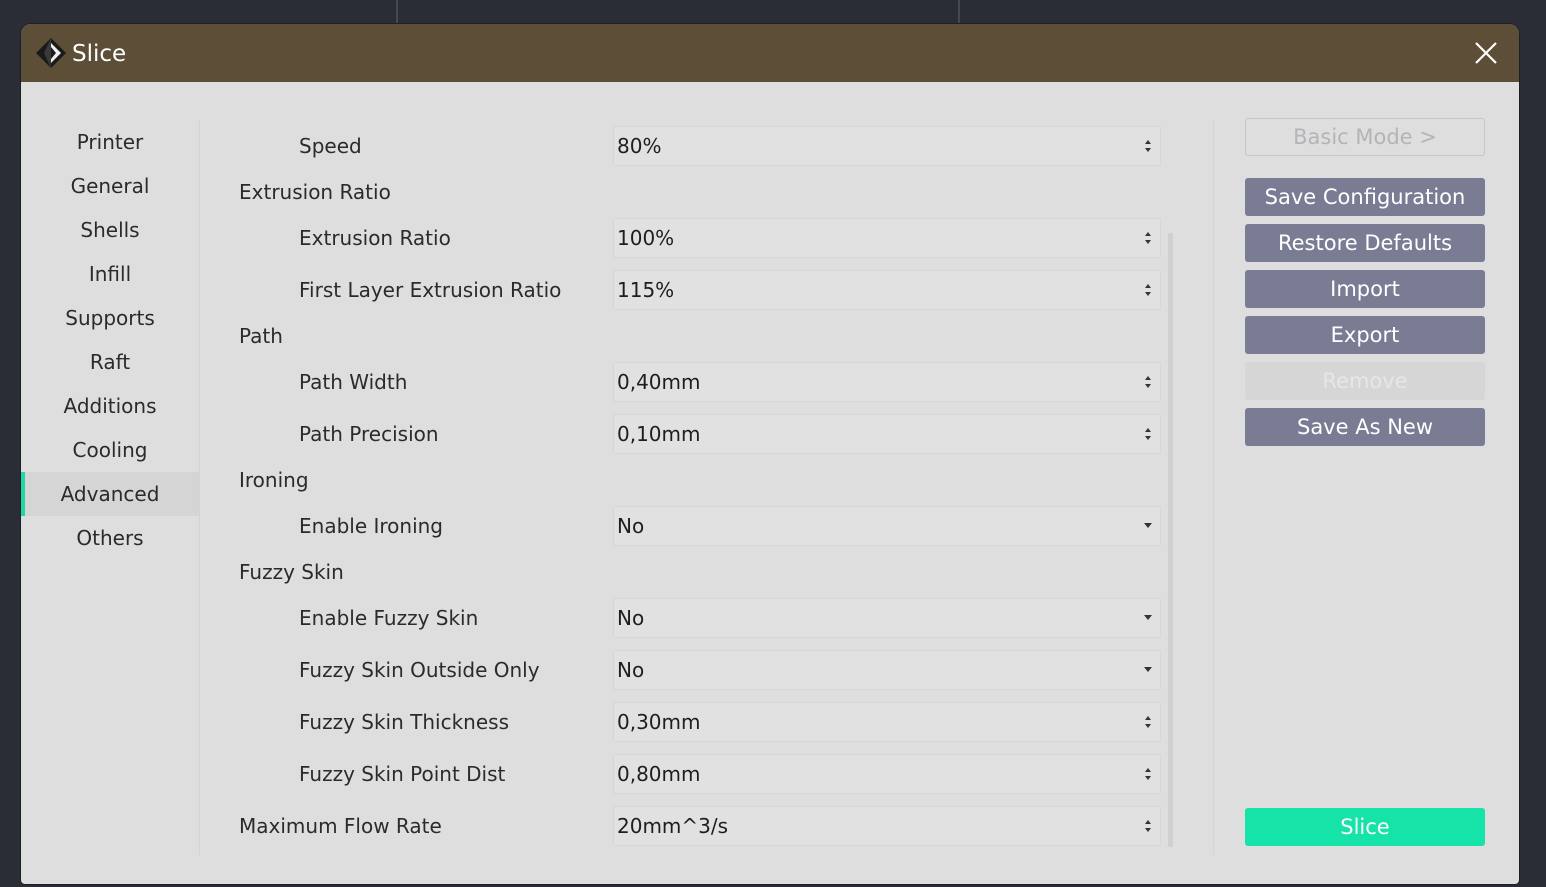  What do you see at coordinates (601, 618) in the screenshot?
I see `setting-row-enable-fuzzy-skin: Enable Fuzzy Skin No` at bounding box center [601, 618].